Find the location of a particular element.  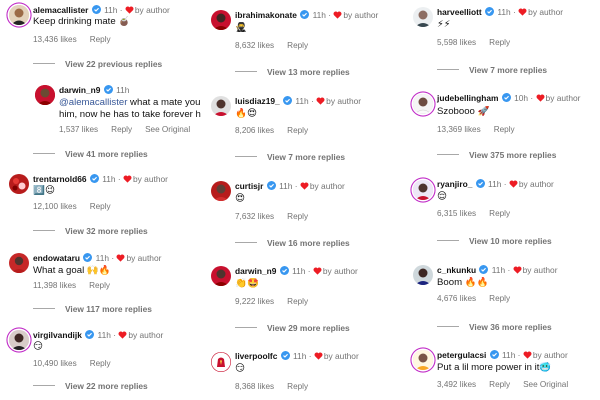

like-count: 11,398 likes is located at coordinates (54, 285).